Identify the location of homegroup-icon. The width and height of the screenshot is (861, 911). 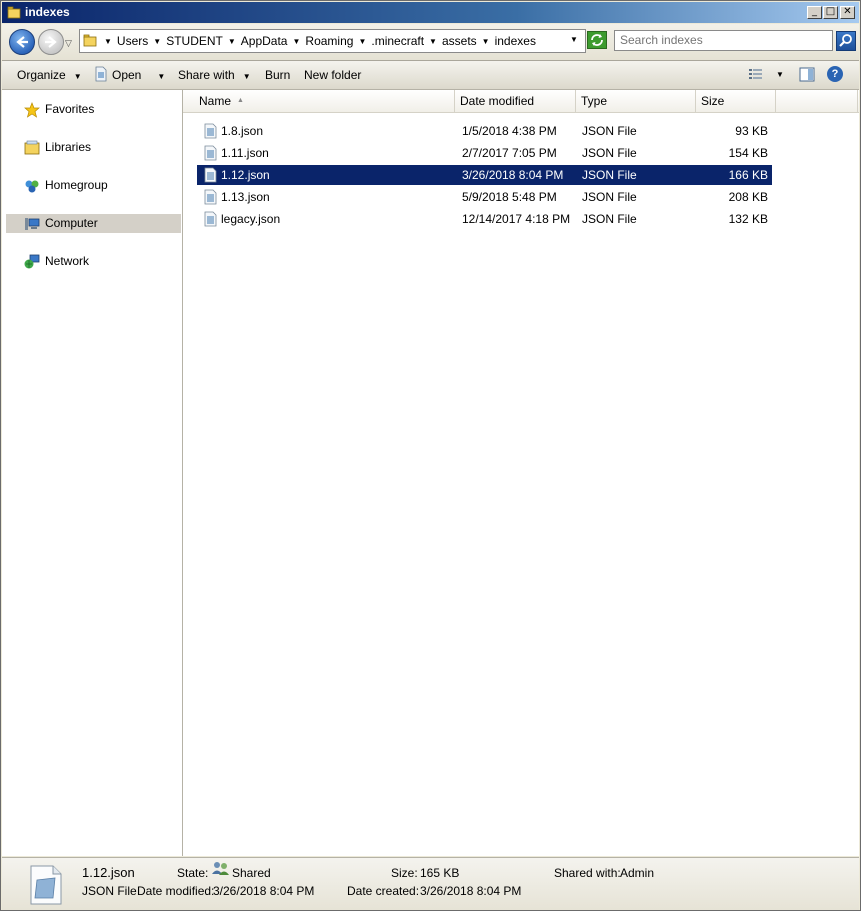
(32, 186).